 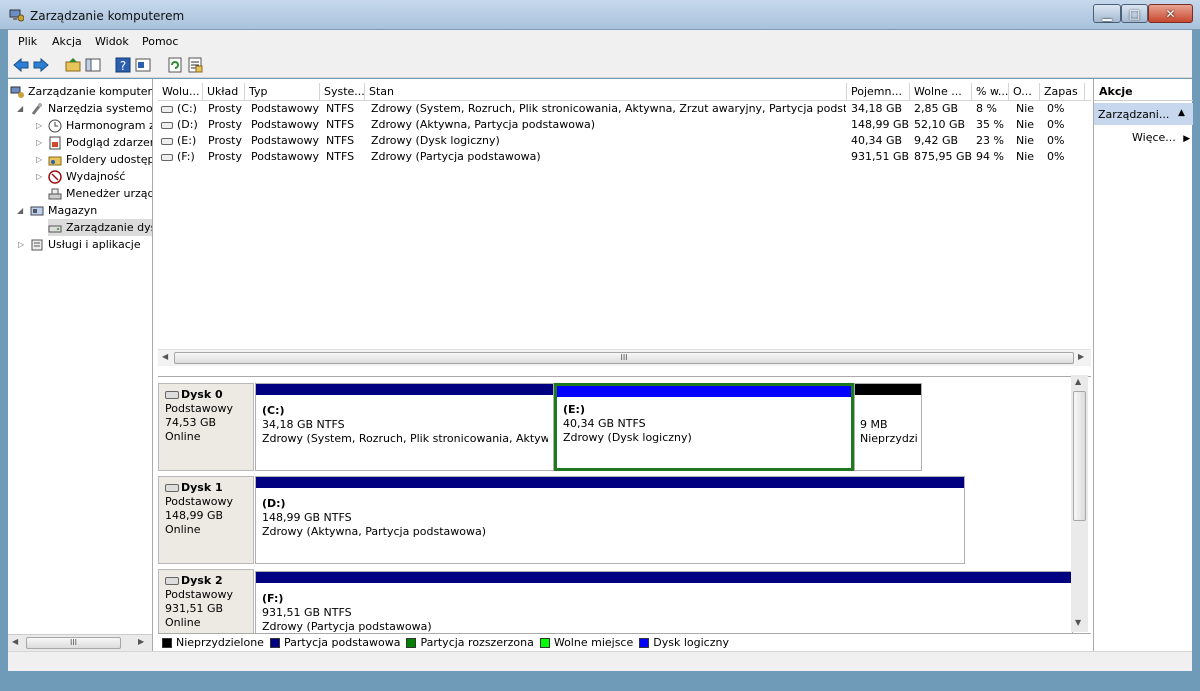 I want to click on partition-size: 40,34 GB NTFS, so click(x=604, y=423).